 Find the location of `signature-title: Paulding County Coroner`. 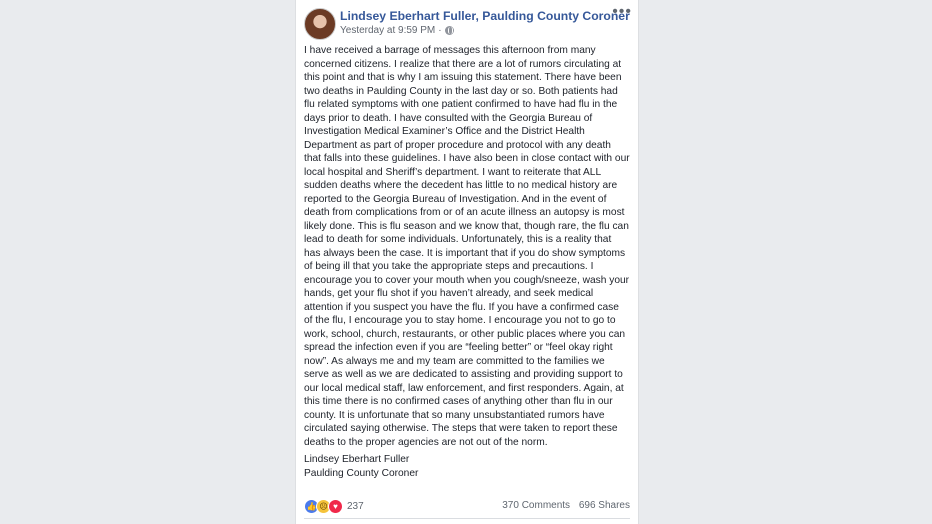

signature-title: Paulding County Coroner is located at coordinates (361, 473).